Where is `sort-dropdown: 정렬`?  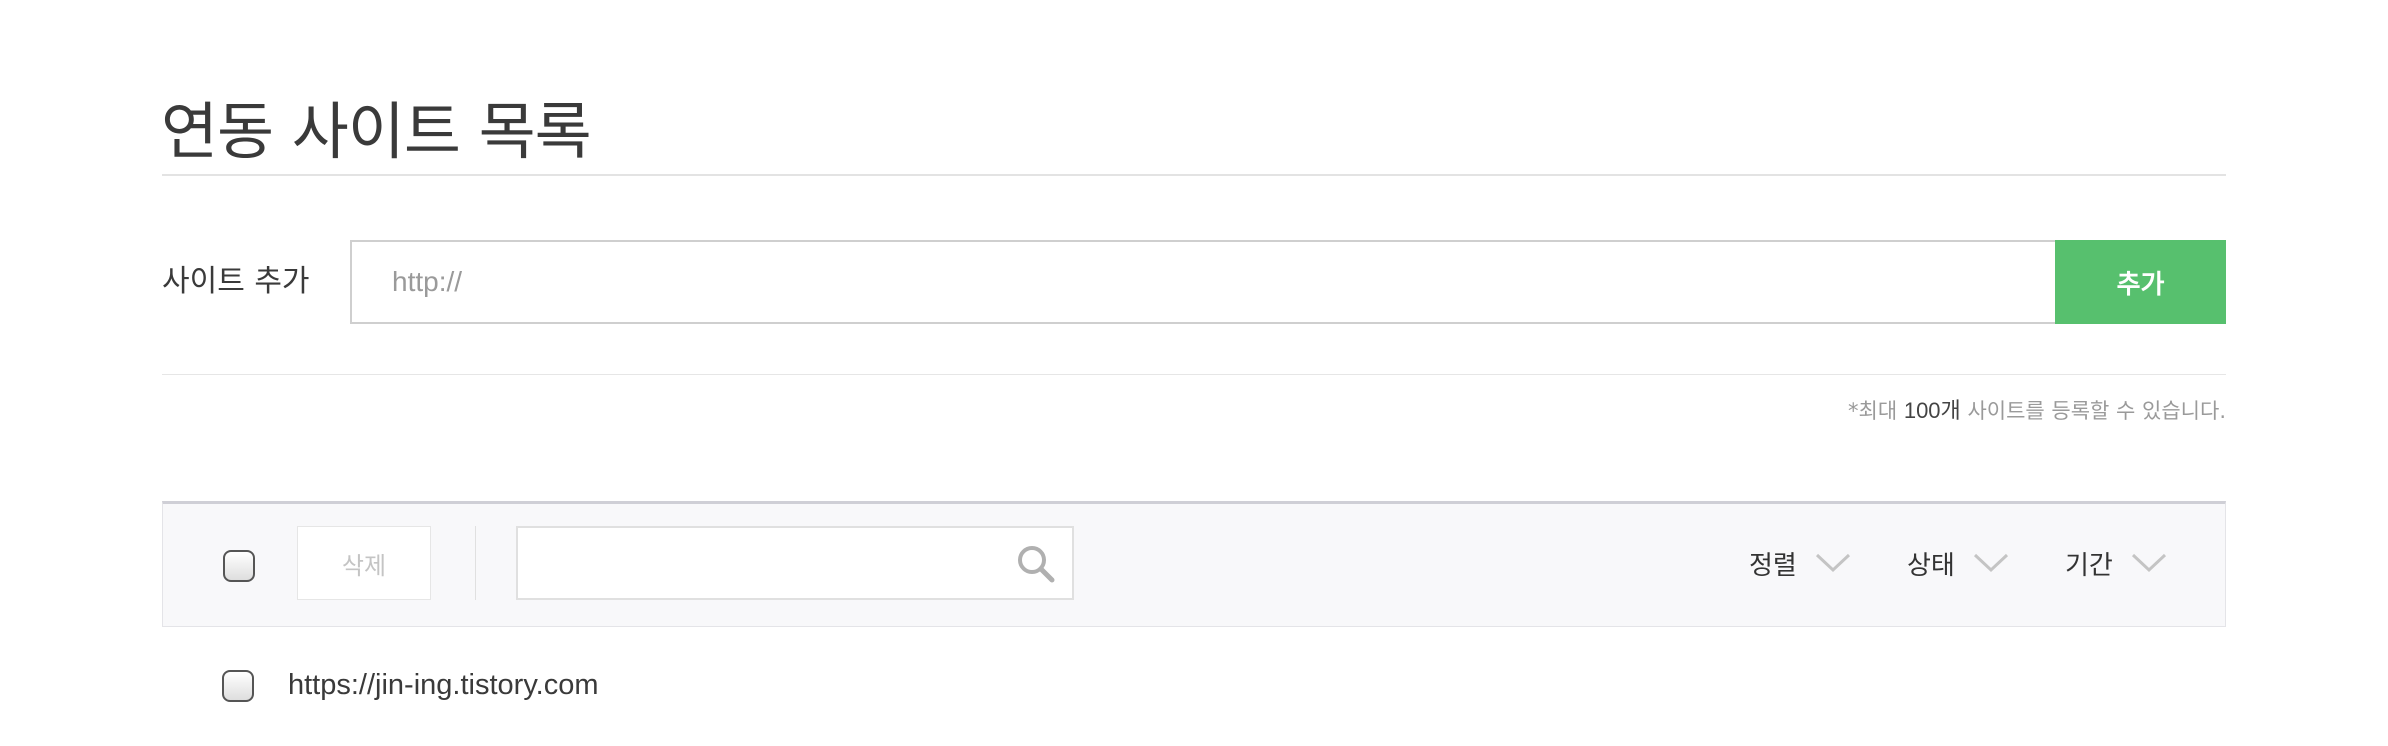 sort-dropdown: 정렬 is located at coordinates (1800, 563).